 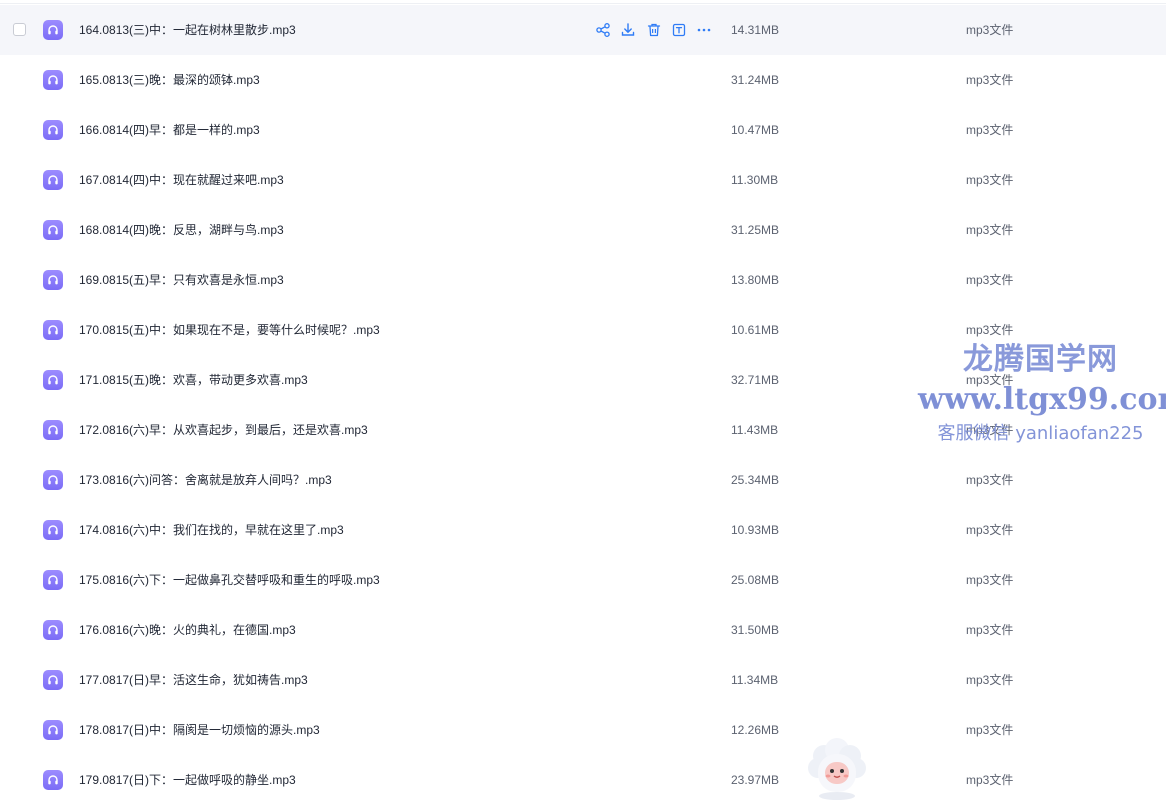 I want to click on file-size: 12.26MB, so click(x=755, y=730).